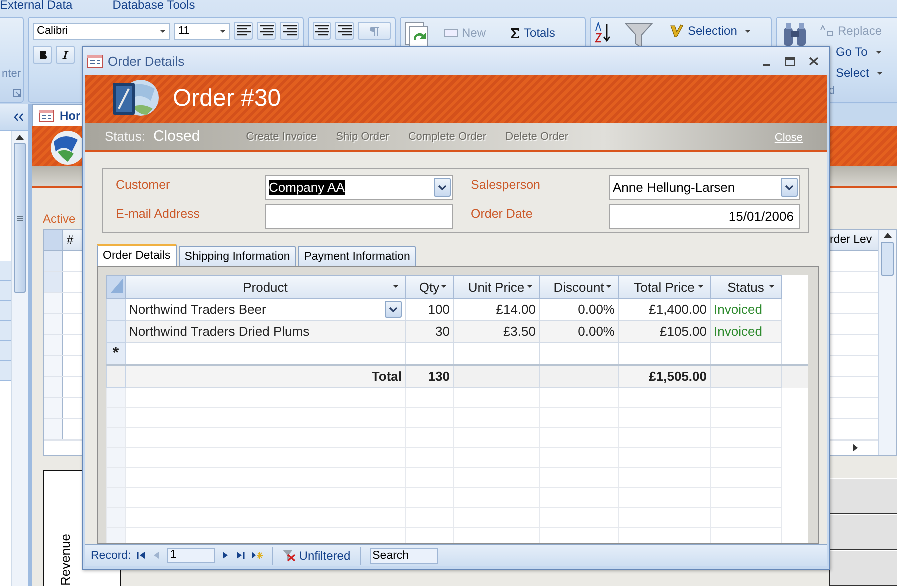  I want to click on bold-button, so click(42, 55).